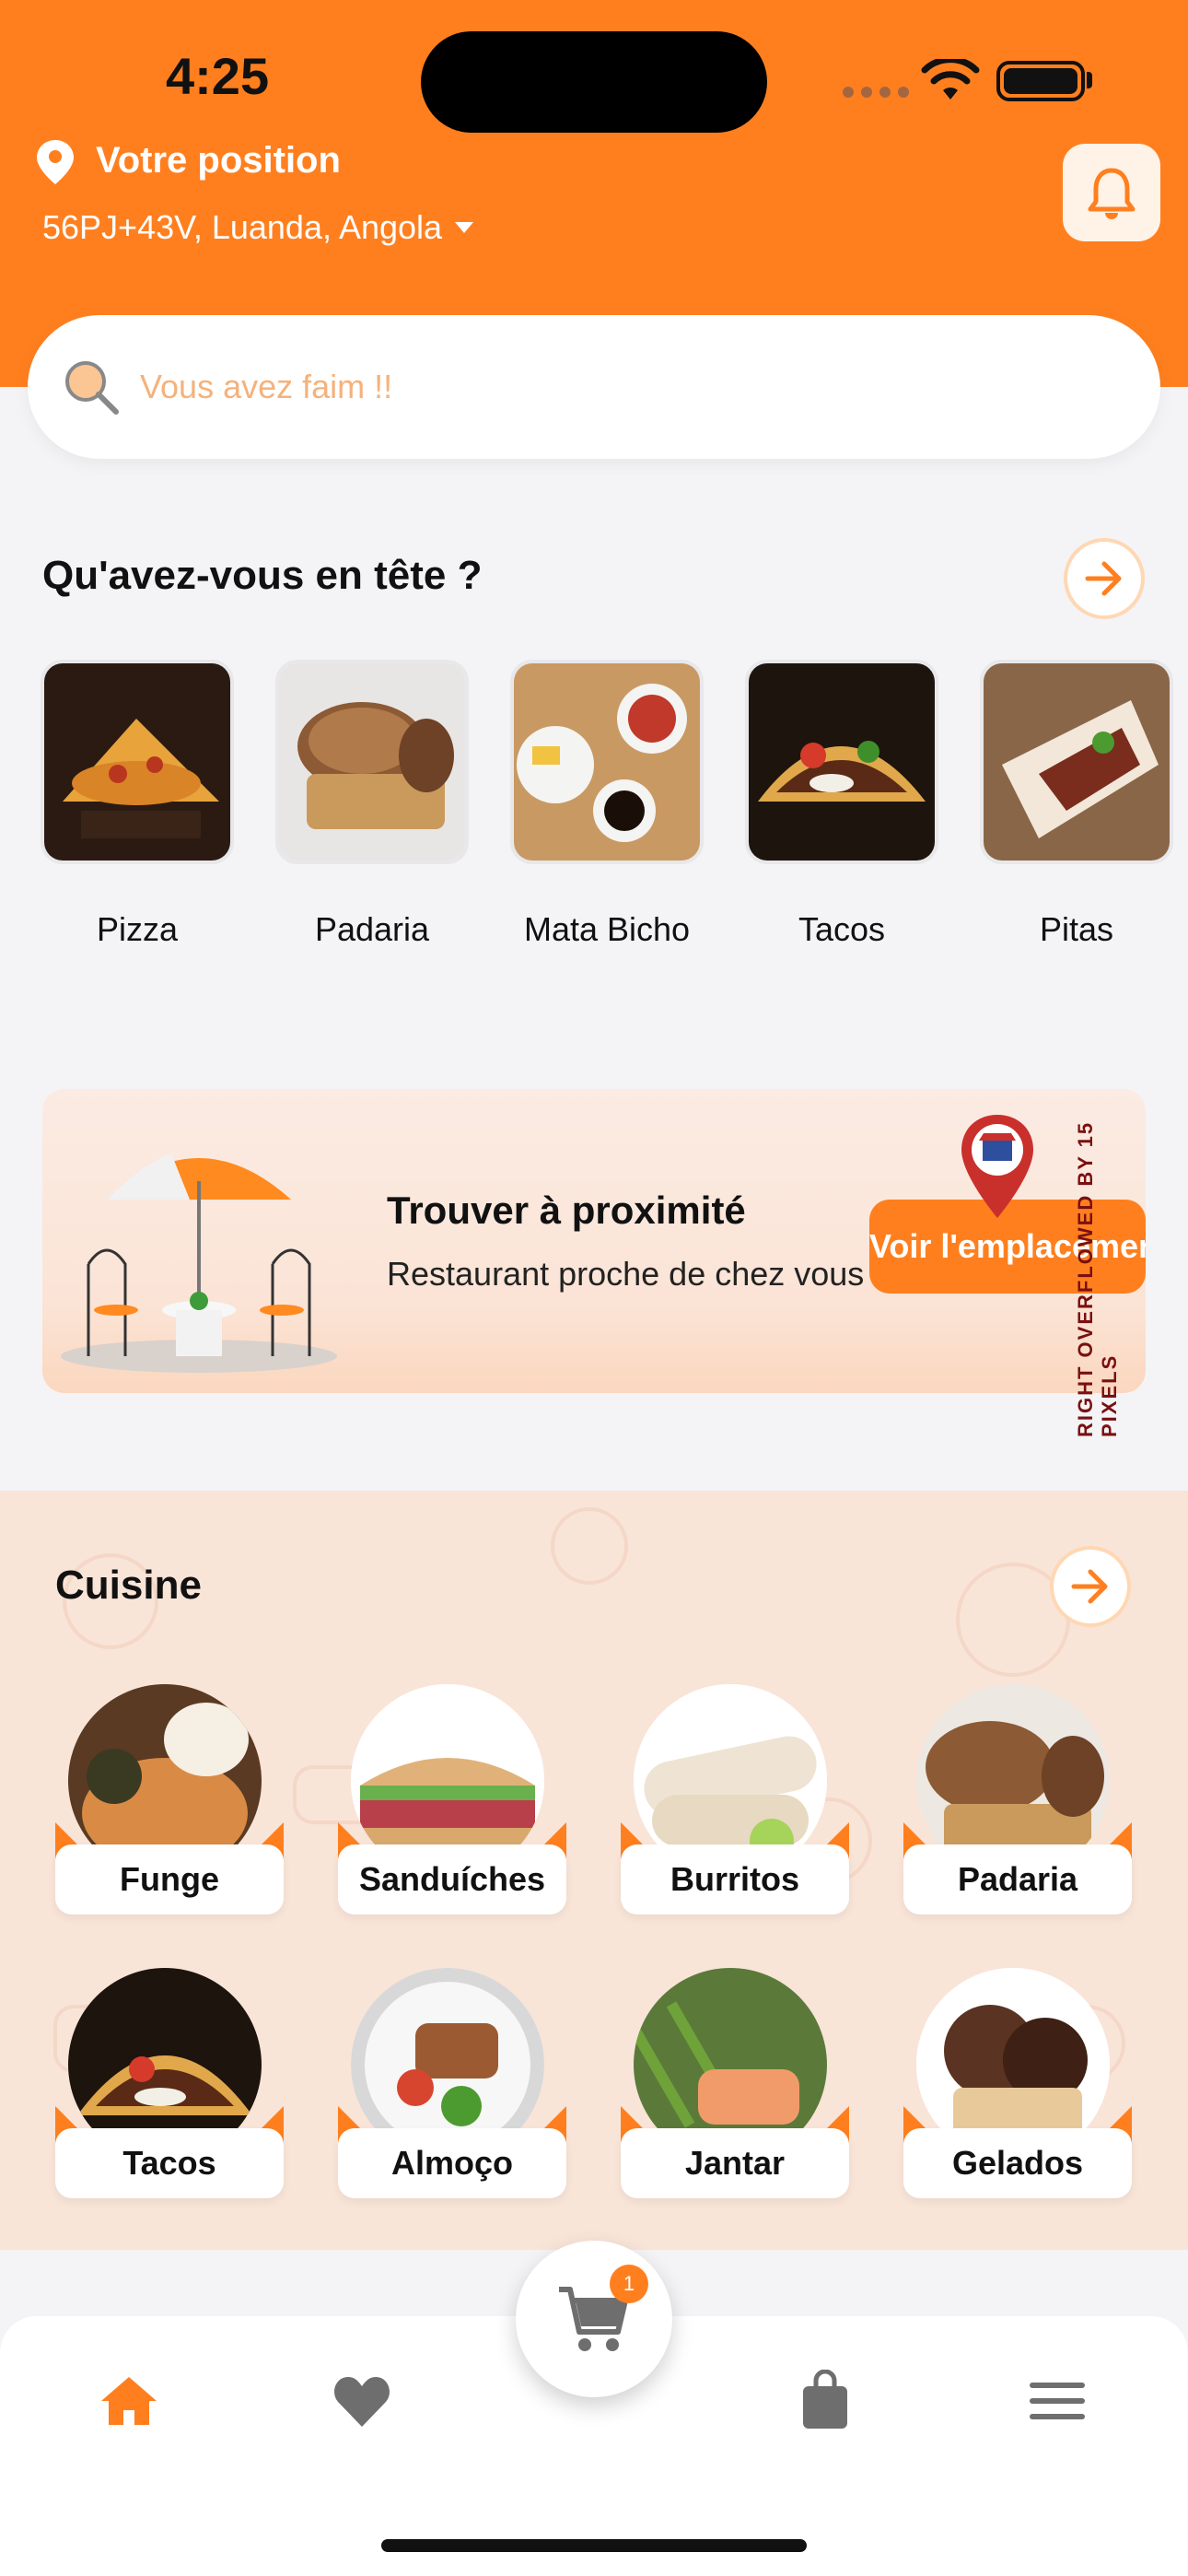 Image resolution: width=1188 pixels, height=2576 pixels. I want to click on cart-button, so click(594, 2319).